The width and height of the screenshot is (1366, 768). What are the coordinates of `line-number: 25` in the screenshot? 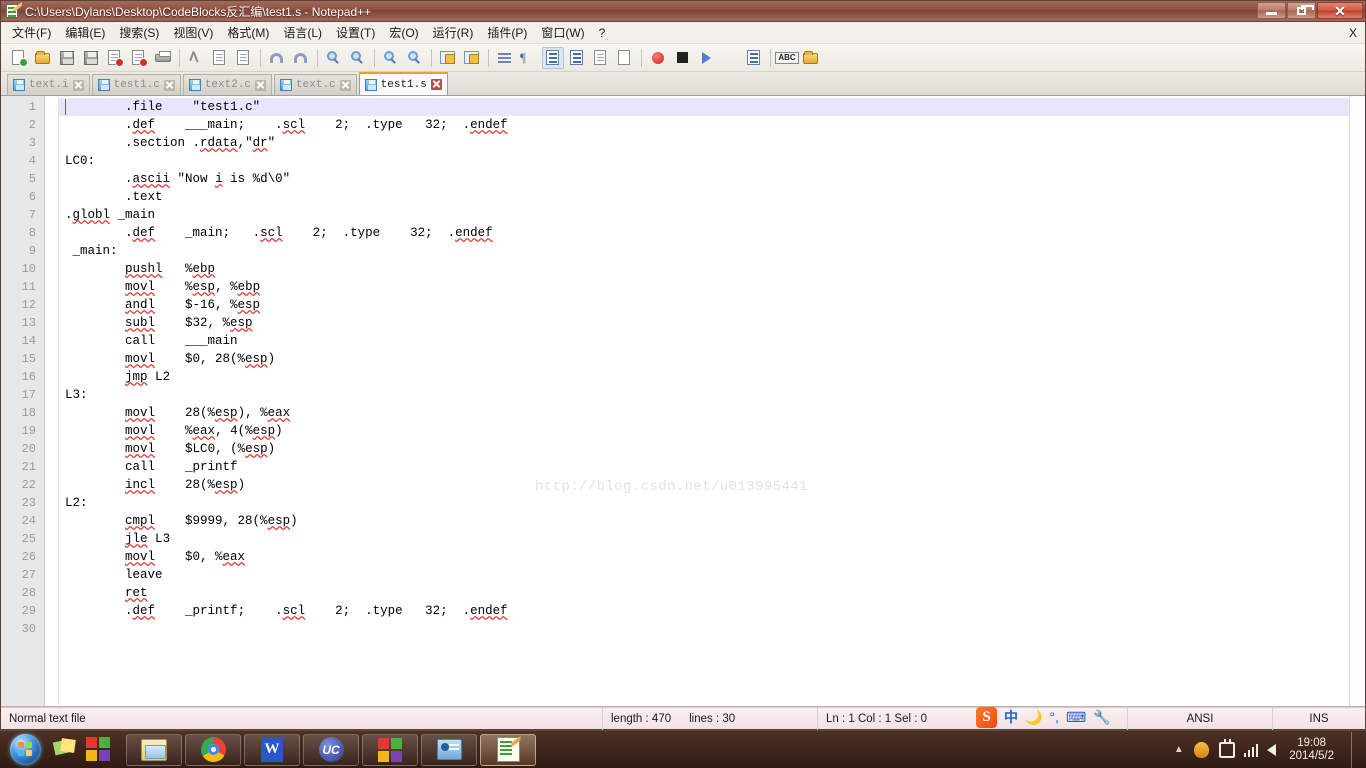 It's located at (28, 539).